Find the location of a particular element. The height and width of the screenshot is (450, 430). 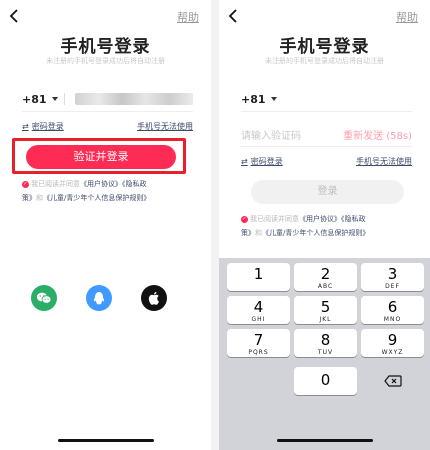

key-0: 0 is located at coordinates (325, 381).